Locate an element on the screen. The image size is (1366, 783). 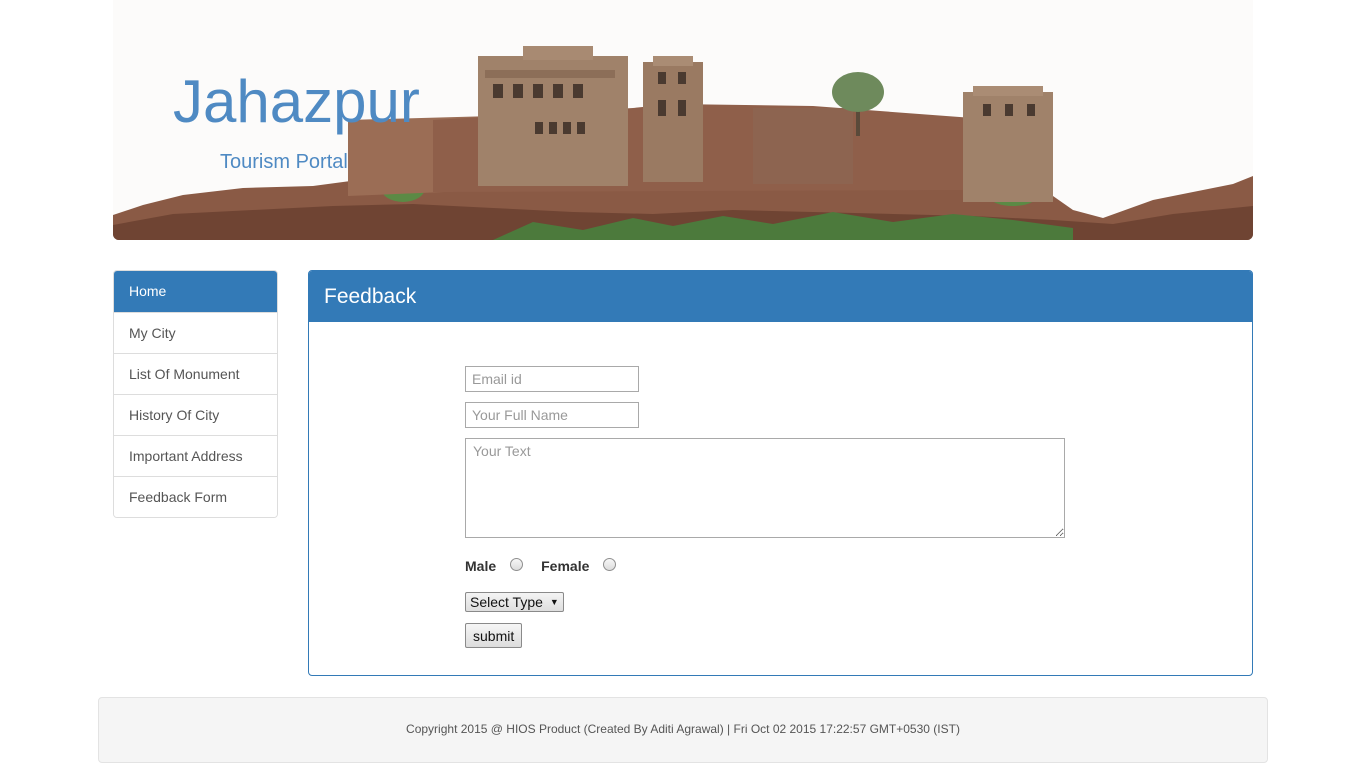
site-subtitle: Tourism Portal is located at coordinates (284, 162).